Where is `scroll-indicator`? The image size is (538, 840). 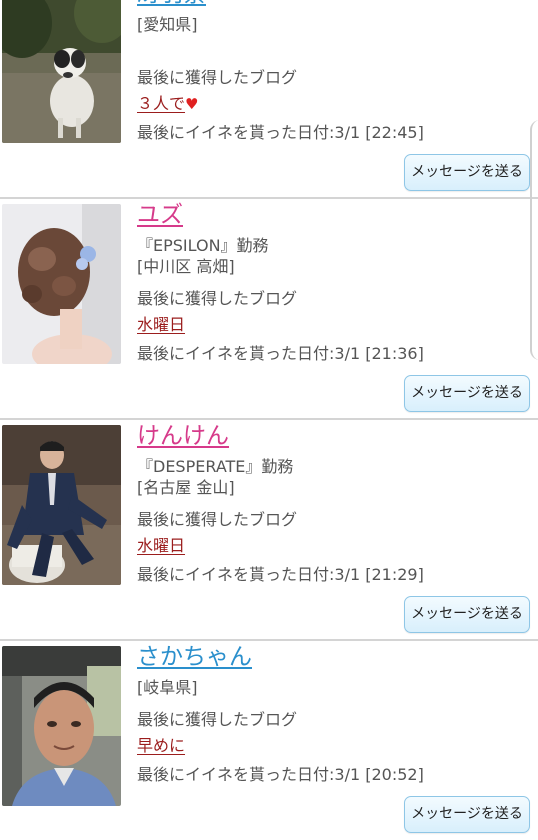 scroll-indicator is located at coordinates (534, 240).